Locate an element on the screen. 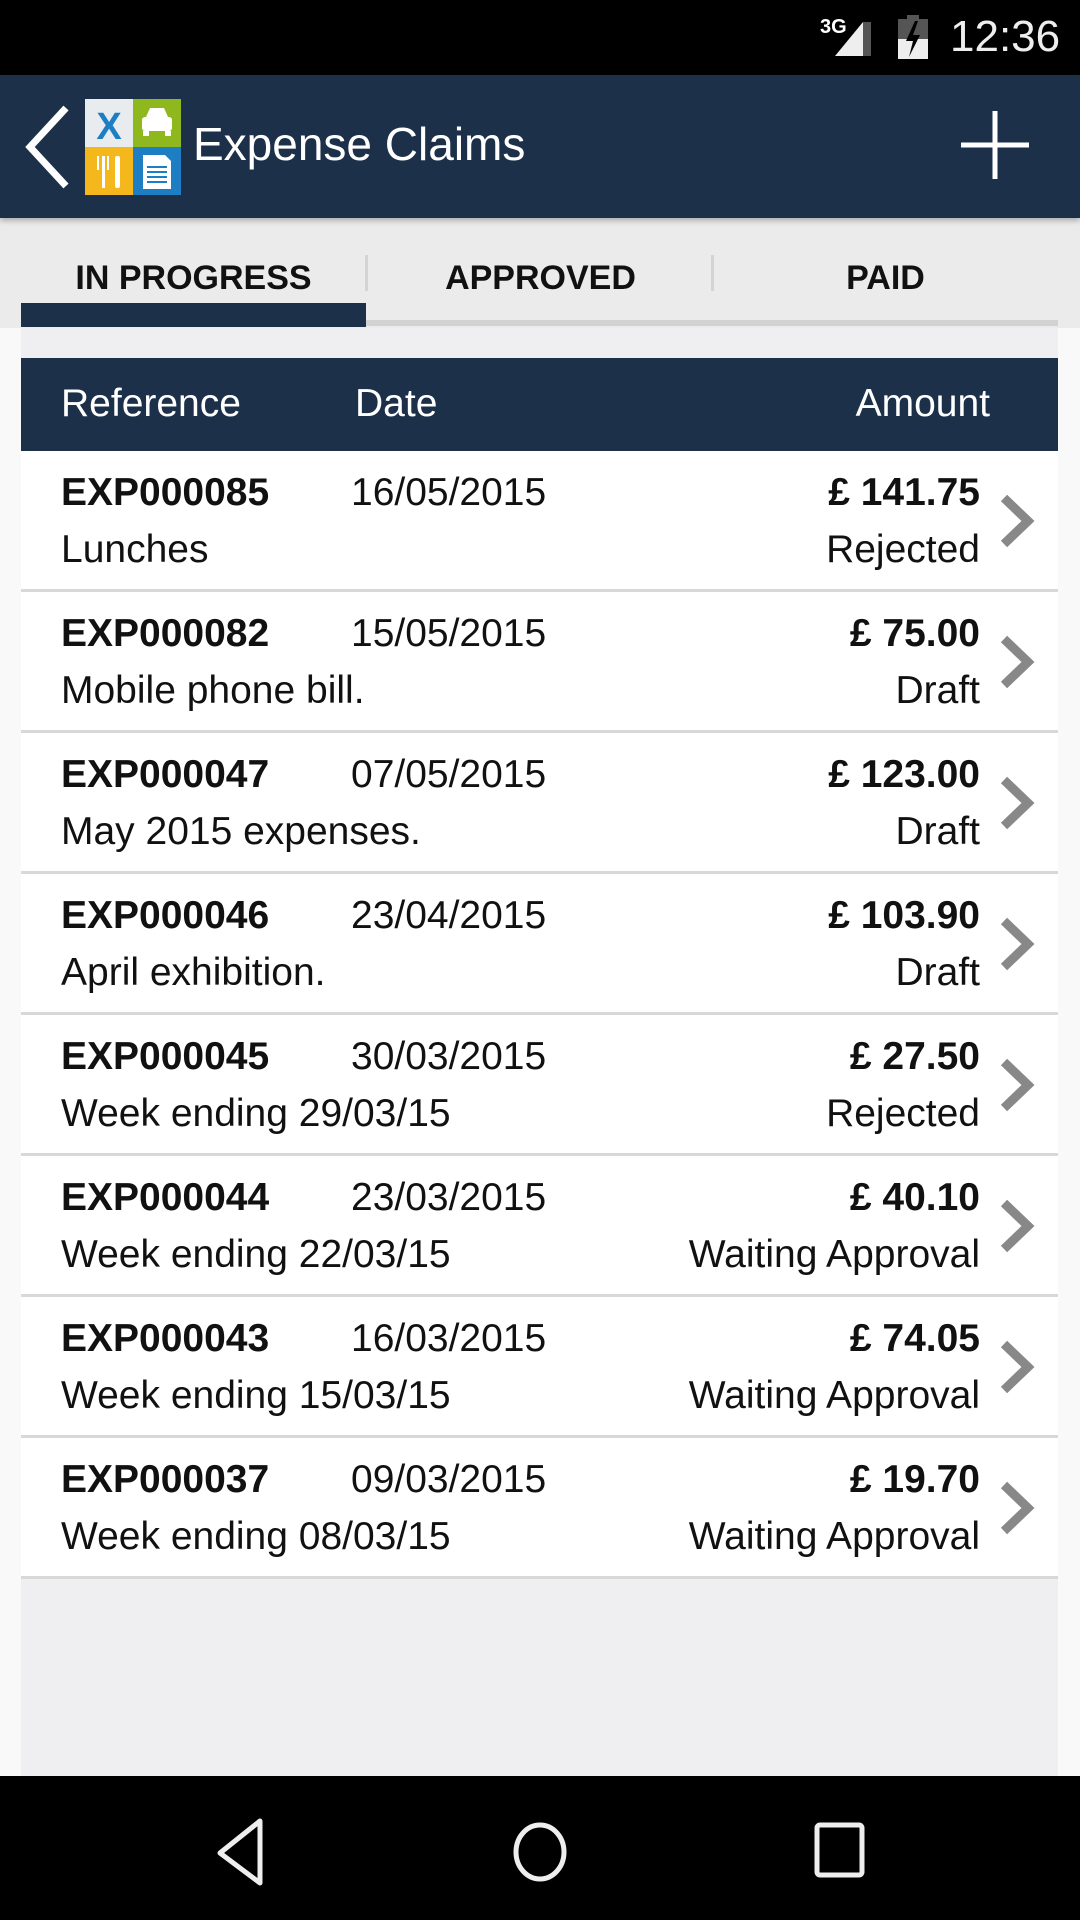  claim-reference: EXP000045 is located at coordinates (165, 1056).